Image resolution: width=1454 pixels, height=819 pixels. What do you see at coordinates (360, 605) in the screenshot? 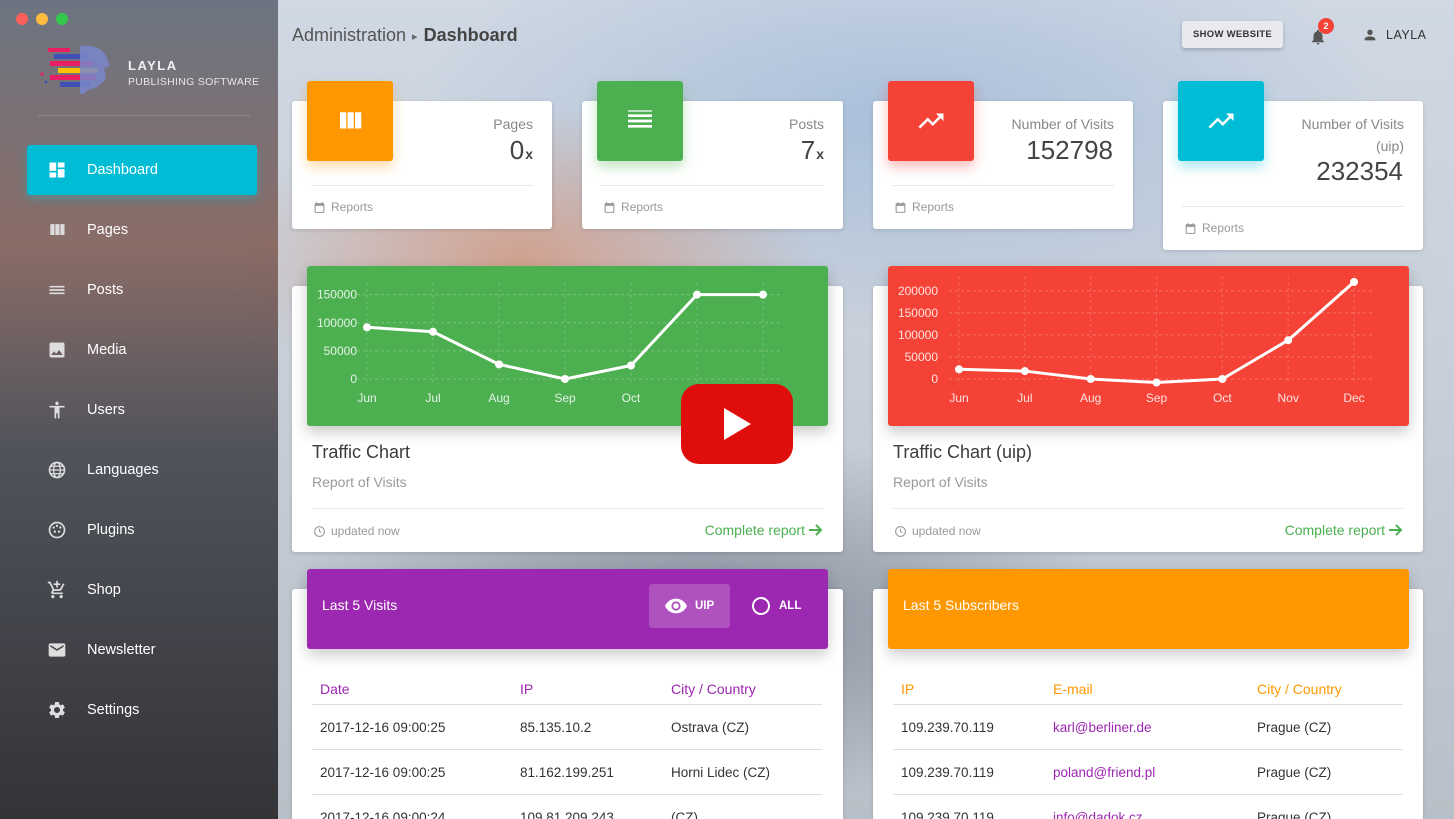
I see `table-title: Last 5 Visits` at bounding box center [360, 605].